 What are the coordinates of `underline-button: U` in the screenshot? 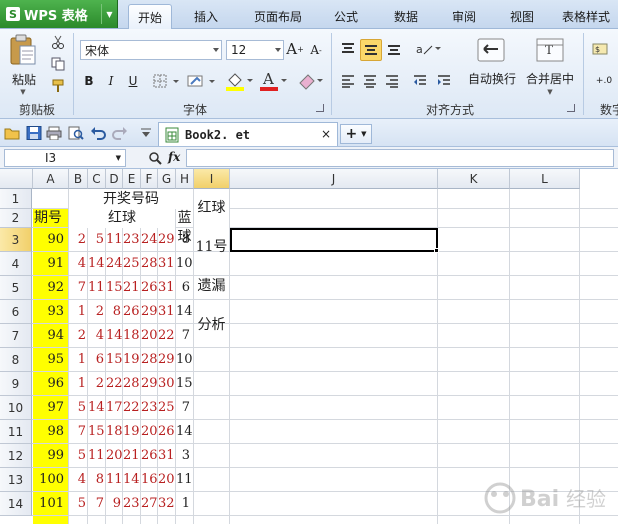 It's located at (133, 81).